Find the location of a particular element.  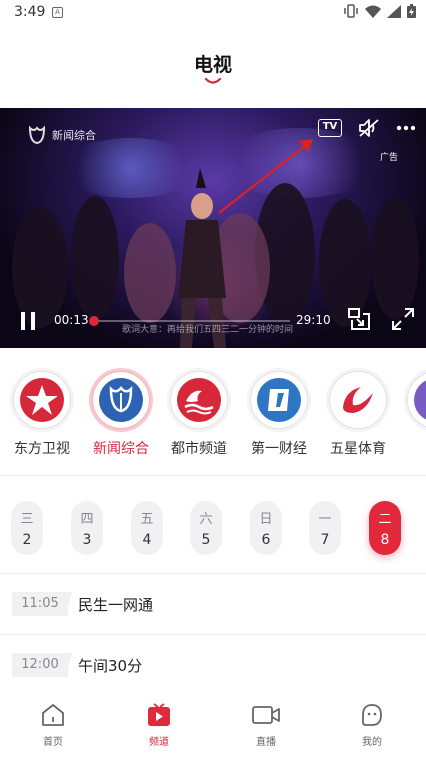

mute-icon is located at coordinates (369, 128).